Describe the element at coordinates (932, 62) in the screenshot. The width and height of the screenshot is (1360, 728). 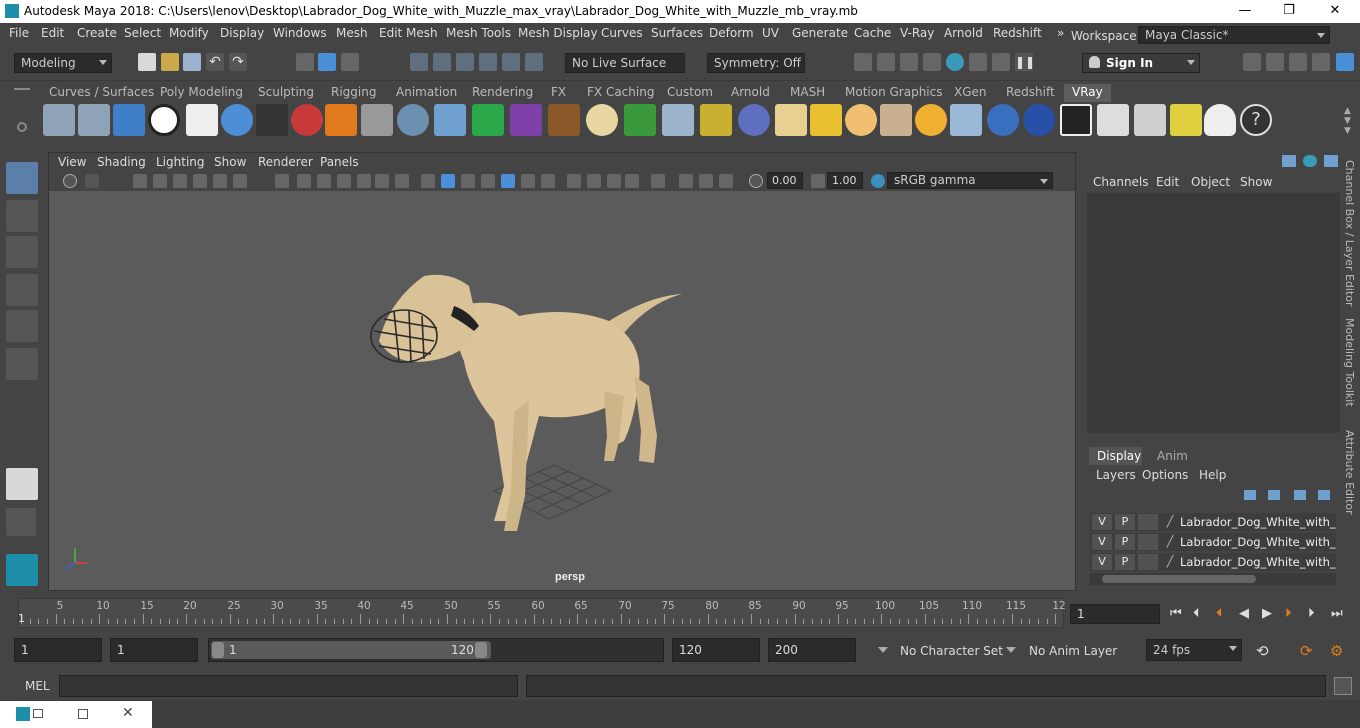
I see `render-view-icon` at that location.